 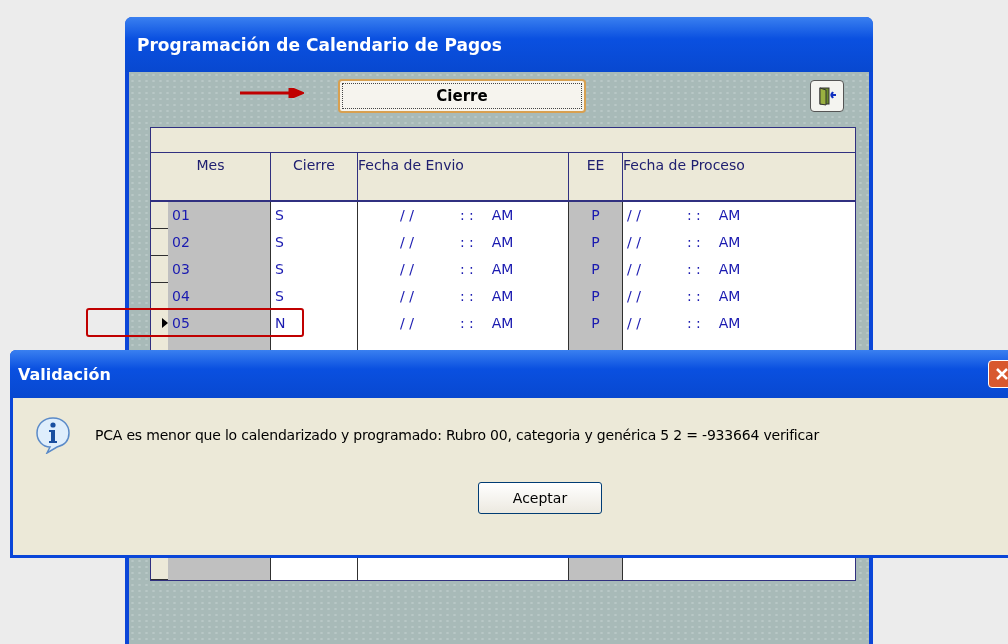 I want to click on table-cell: 02, so click(x=219, y=242).